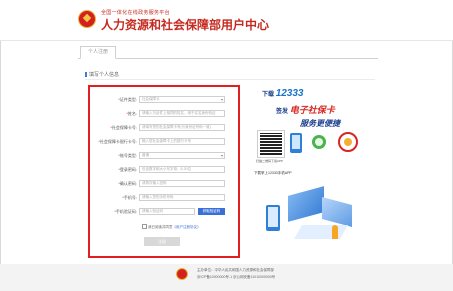 This screenshot has height=291, width=453. Describe the element at coordinates (87, 19) in the screenshot. I see `national-emblem-icon` at that location.